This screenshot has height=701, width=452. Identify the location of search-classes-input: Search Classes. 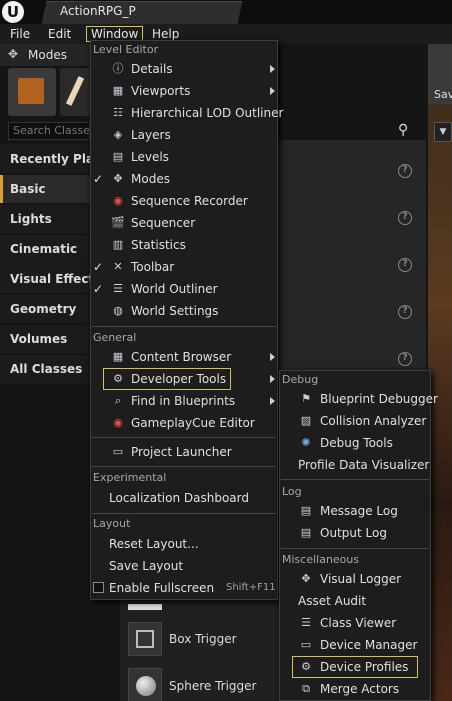
(49, 131).